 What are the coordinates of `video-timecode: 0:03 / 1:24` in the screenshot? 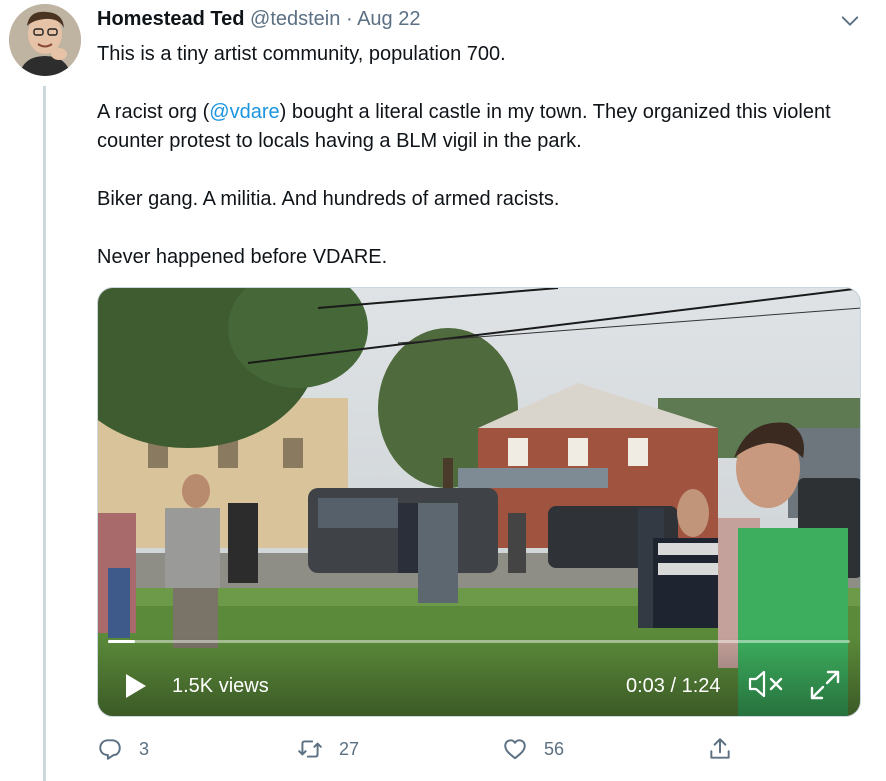 It's located at (673, 686).